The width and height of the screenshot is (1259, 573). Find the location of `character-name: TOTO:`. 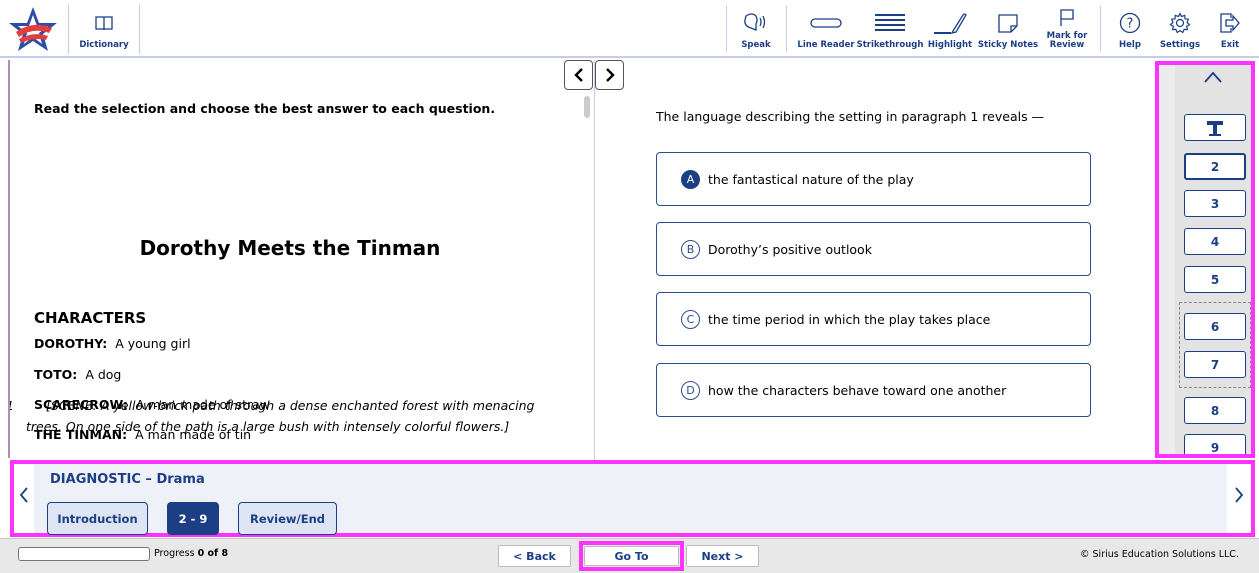

character-name: TOTO: is located at coordinates (56, 374).